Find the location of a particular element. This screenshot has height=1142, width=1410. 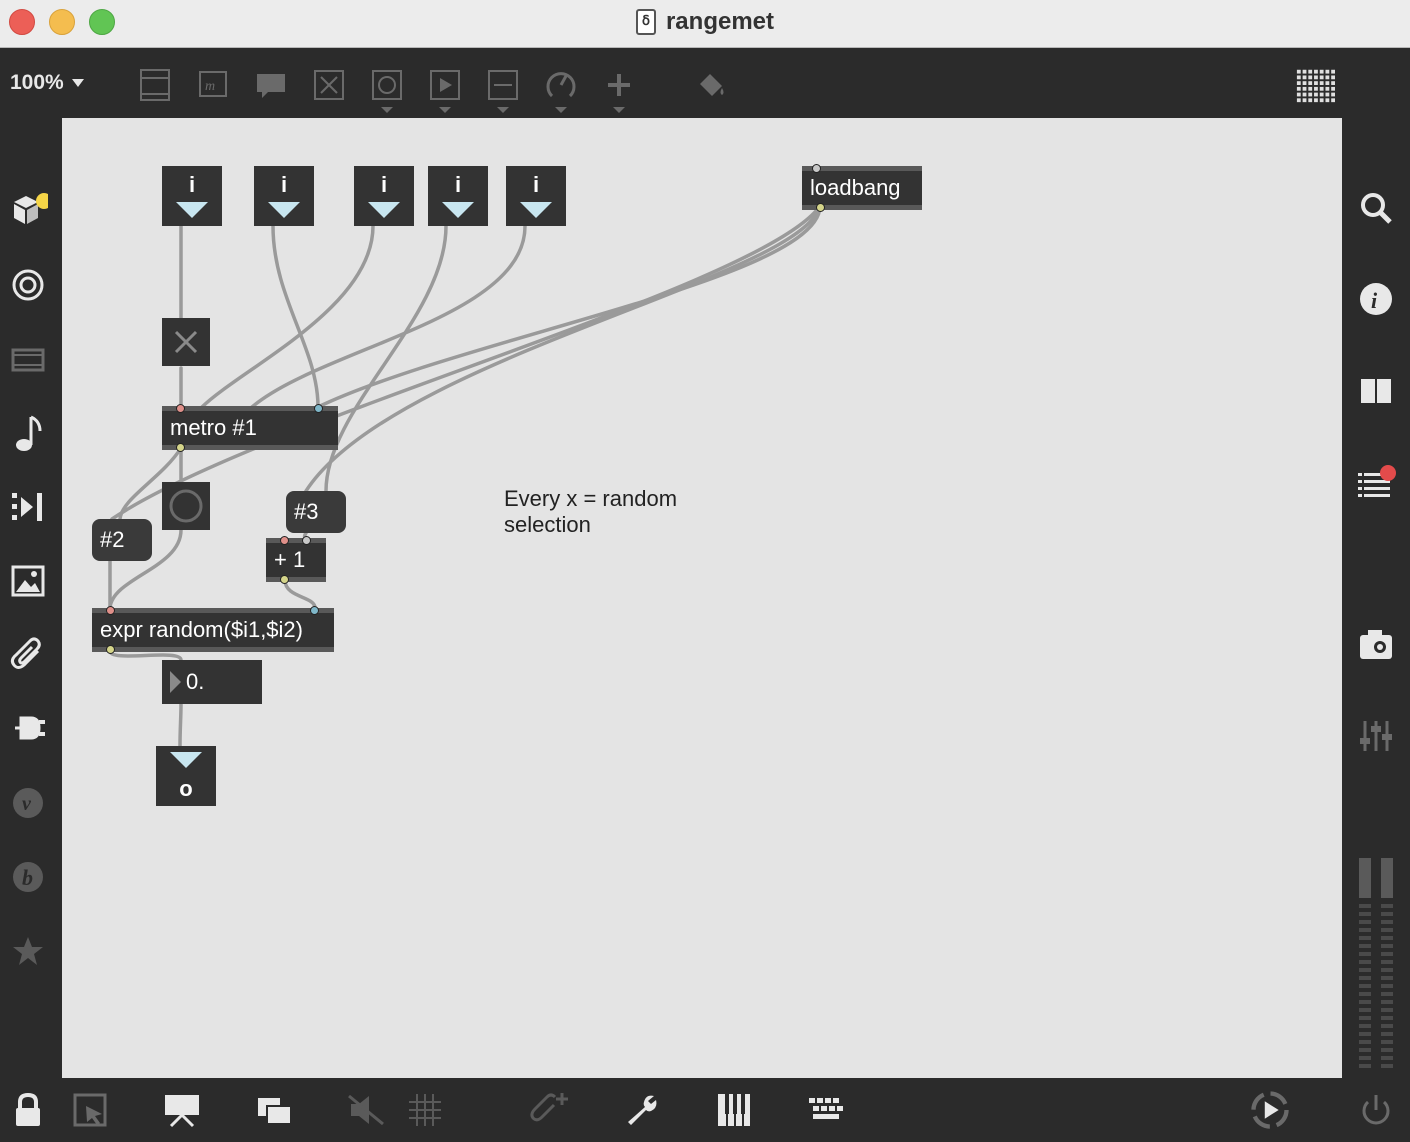

message-icon: m is located at coordinates (213, 85).